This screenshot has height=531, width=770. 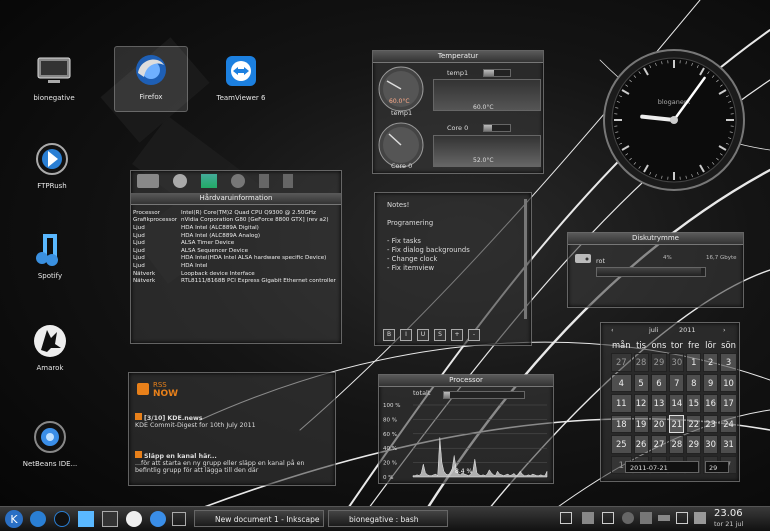 I want to click on gear-icon, so click(x=238, y=181).